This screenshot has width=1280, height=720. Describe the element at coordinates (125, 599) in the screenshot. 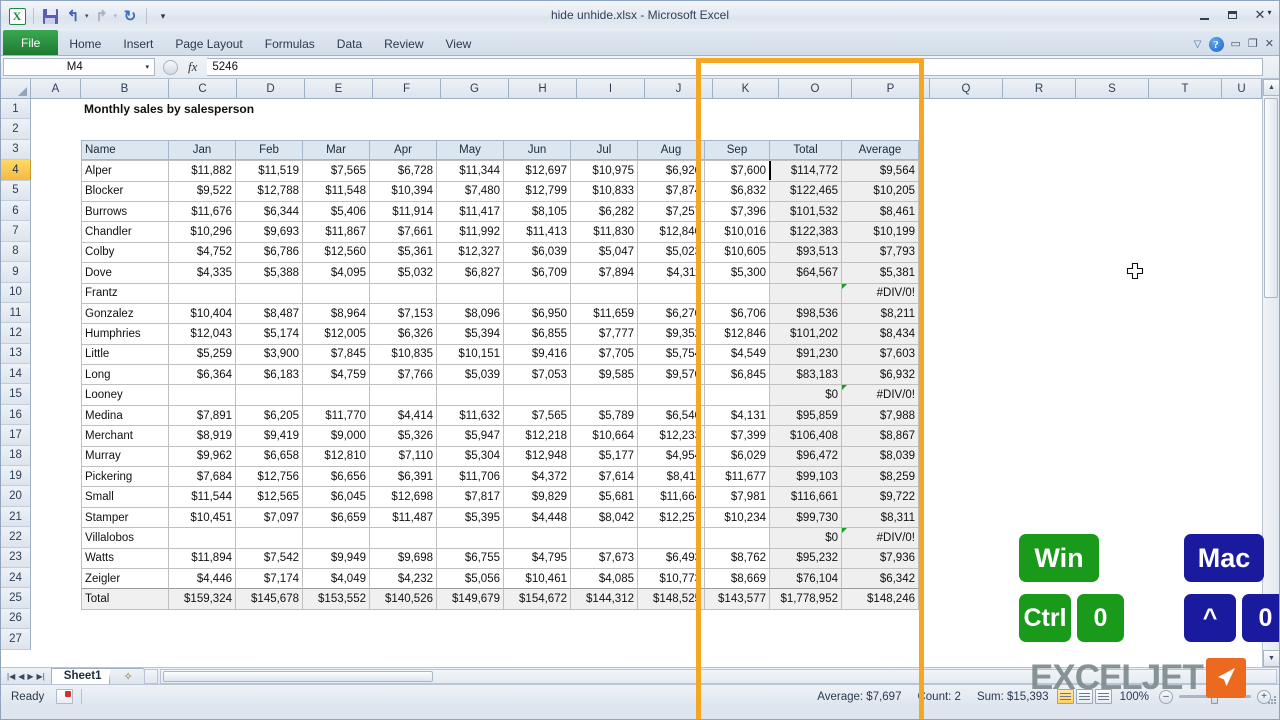

I see `table-cell: Total` at that location.